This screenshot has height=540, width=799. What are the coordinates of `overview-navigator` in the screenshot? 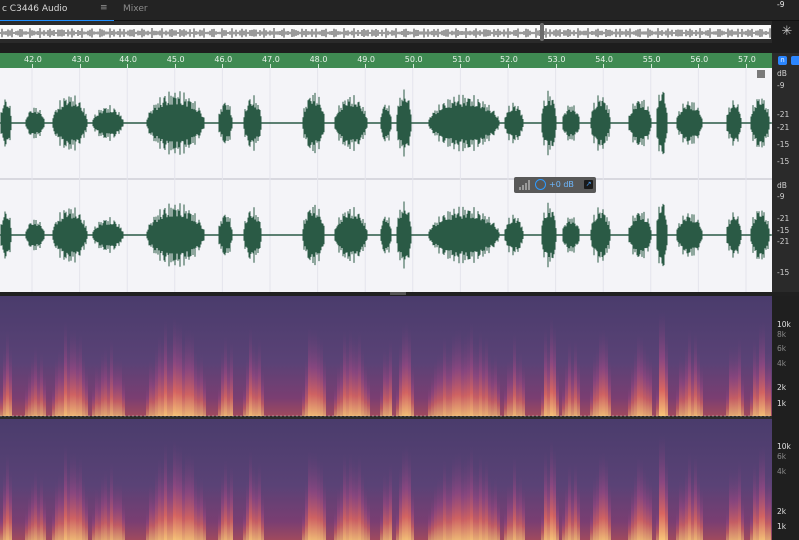 It's located at (386, 32).